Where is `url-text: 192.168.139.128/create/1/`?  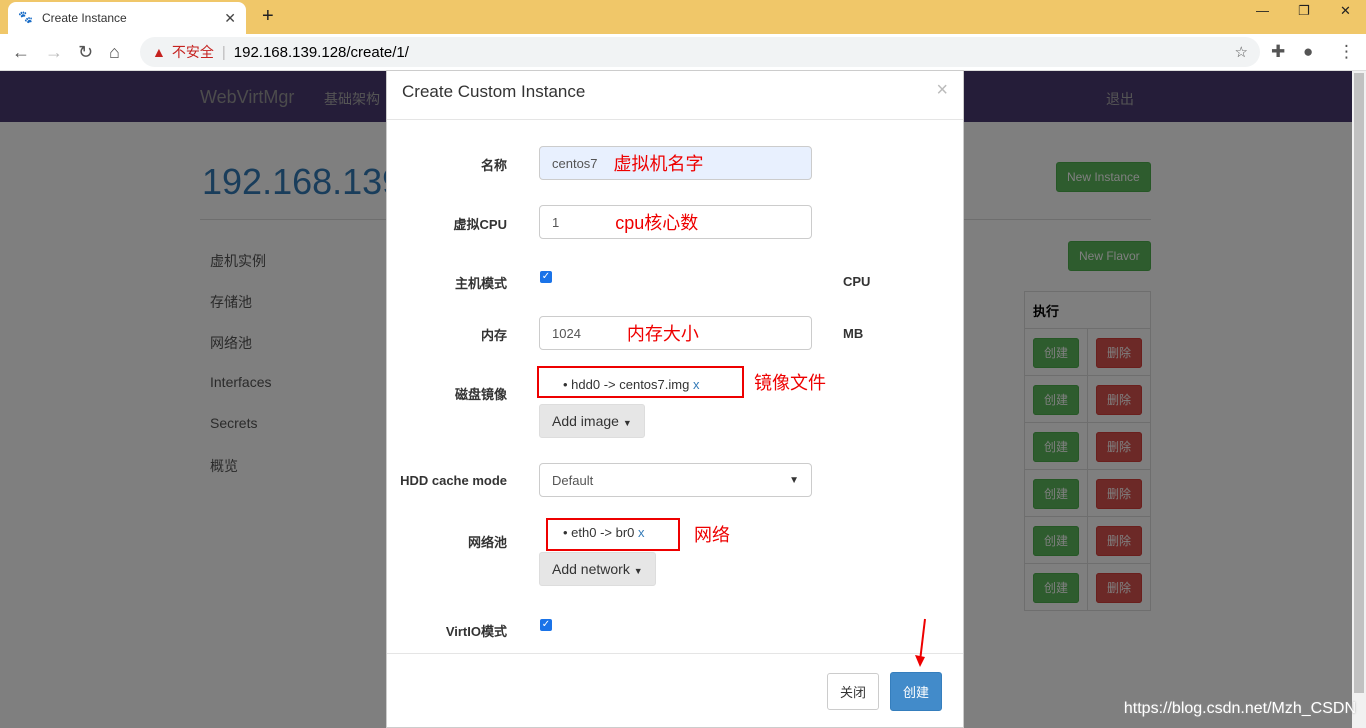
url-text: 192.168.139.128/create/1/ is located at coordinates (321, 52).